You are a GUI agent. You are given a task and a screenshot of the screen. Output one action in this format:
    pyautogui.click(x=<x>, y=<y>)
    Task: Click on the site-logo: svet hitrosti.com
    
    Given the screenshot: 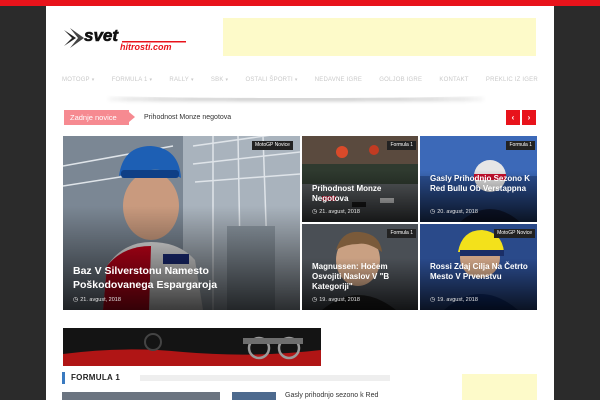 What is the action you would take?
    pyautogui.click(x=125, y=38)
    